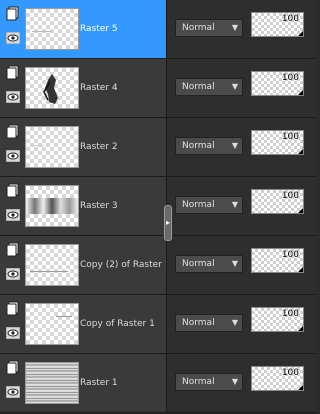 This screenshot has height=414, width=320. I want to click on layer-name: Raster 5, so click(99, 29).